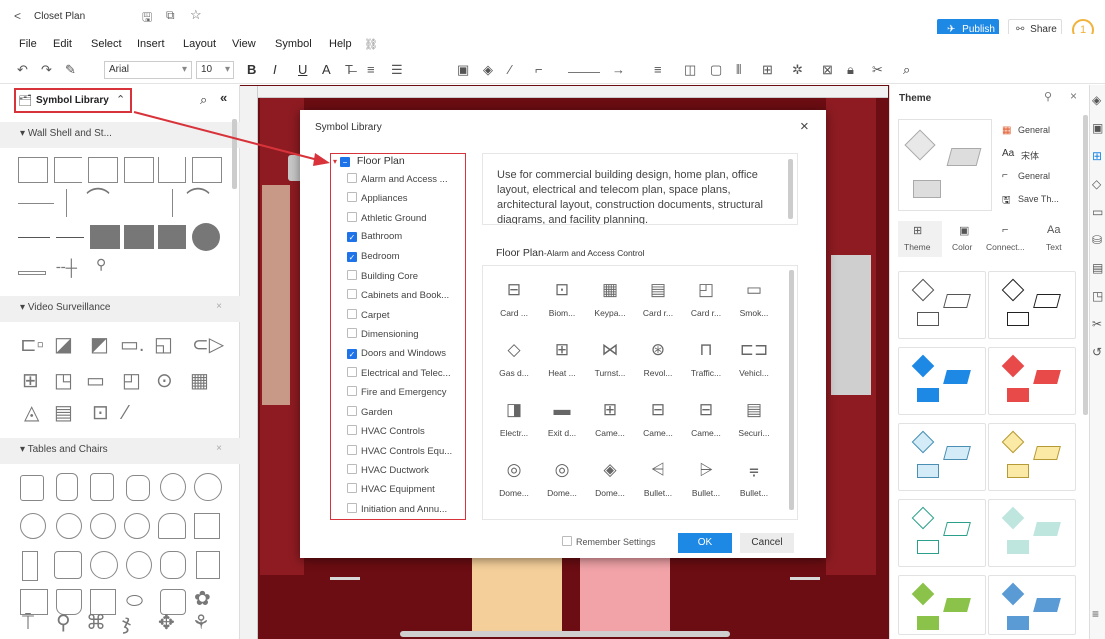 The image size is (1105, 639). Describe the element at coordinates (716, 70) in the screenshot. I see `group-icon: ▢` at that location.